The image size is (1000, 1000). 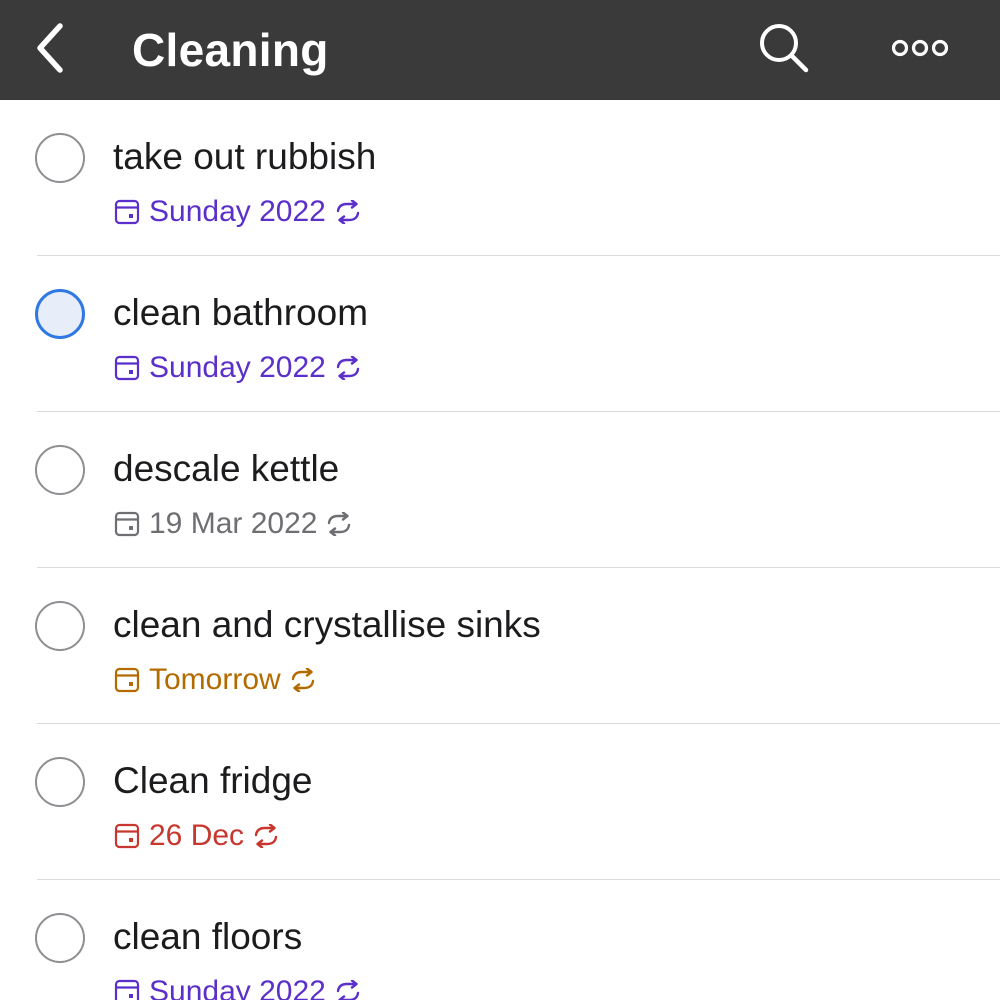 What do you see at coordinates (500, 50) in the screenshot?
I see `top-bar: Cleaning` at bounding box center [500, 50].